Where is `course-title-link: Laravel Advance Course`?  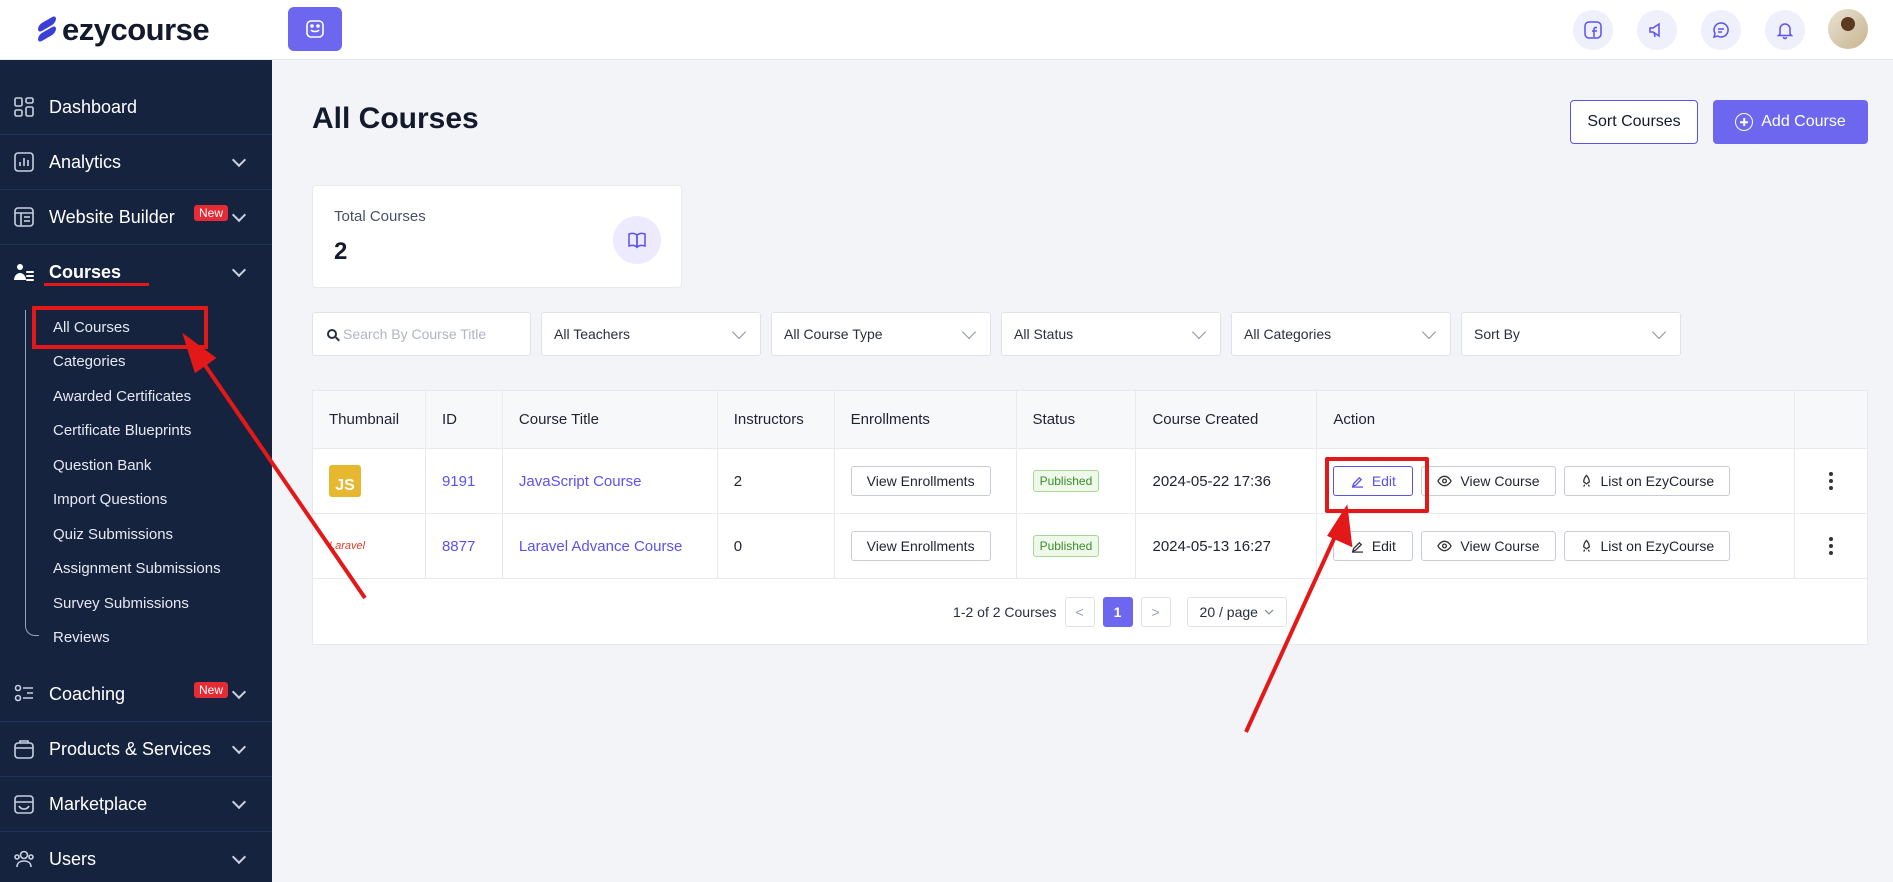
course-title-link: Laravel Advance Course is located at coordinates (600, 546).